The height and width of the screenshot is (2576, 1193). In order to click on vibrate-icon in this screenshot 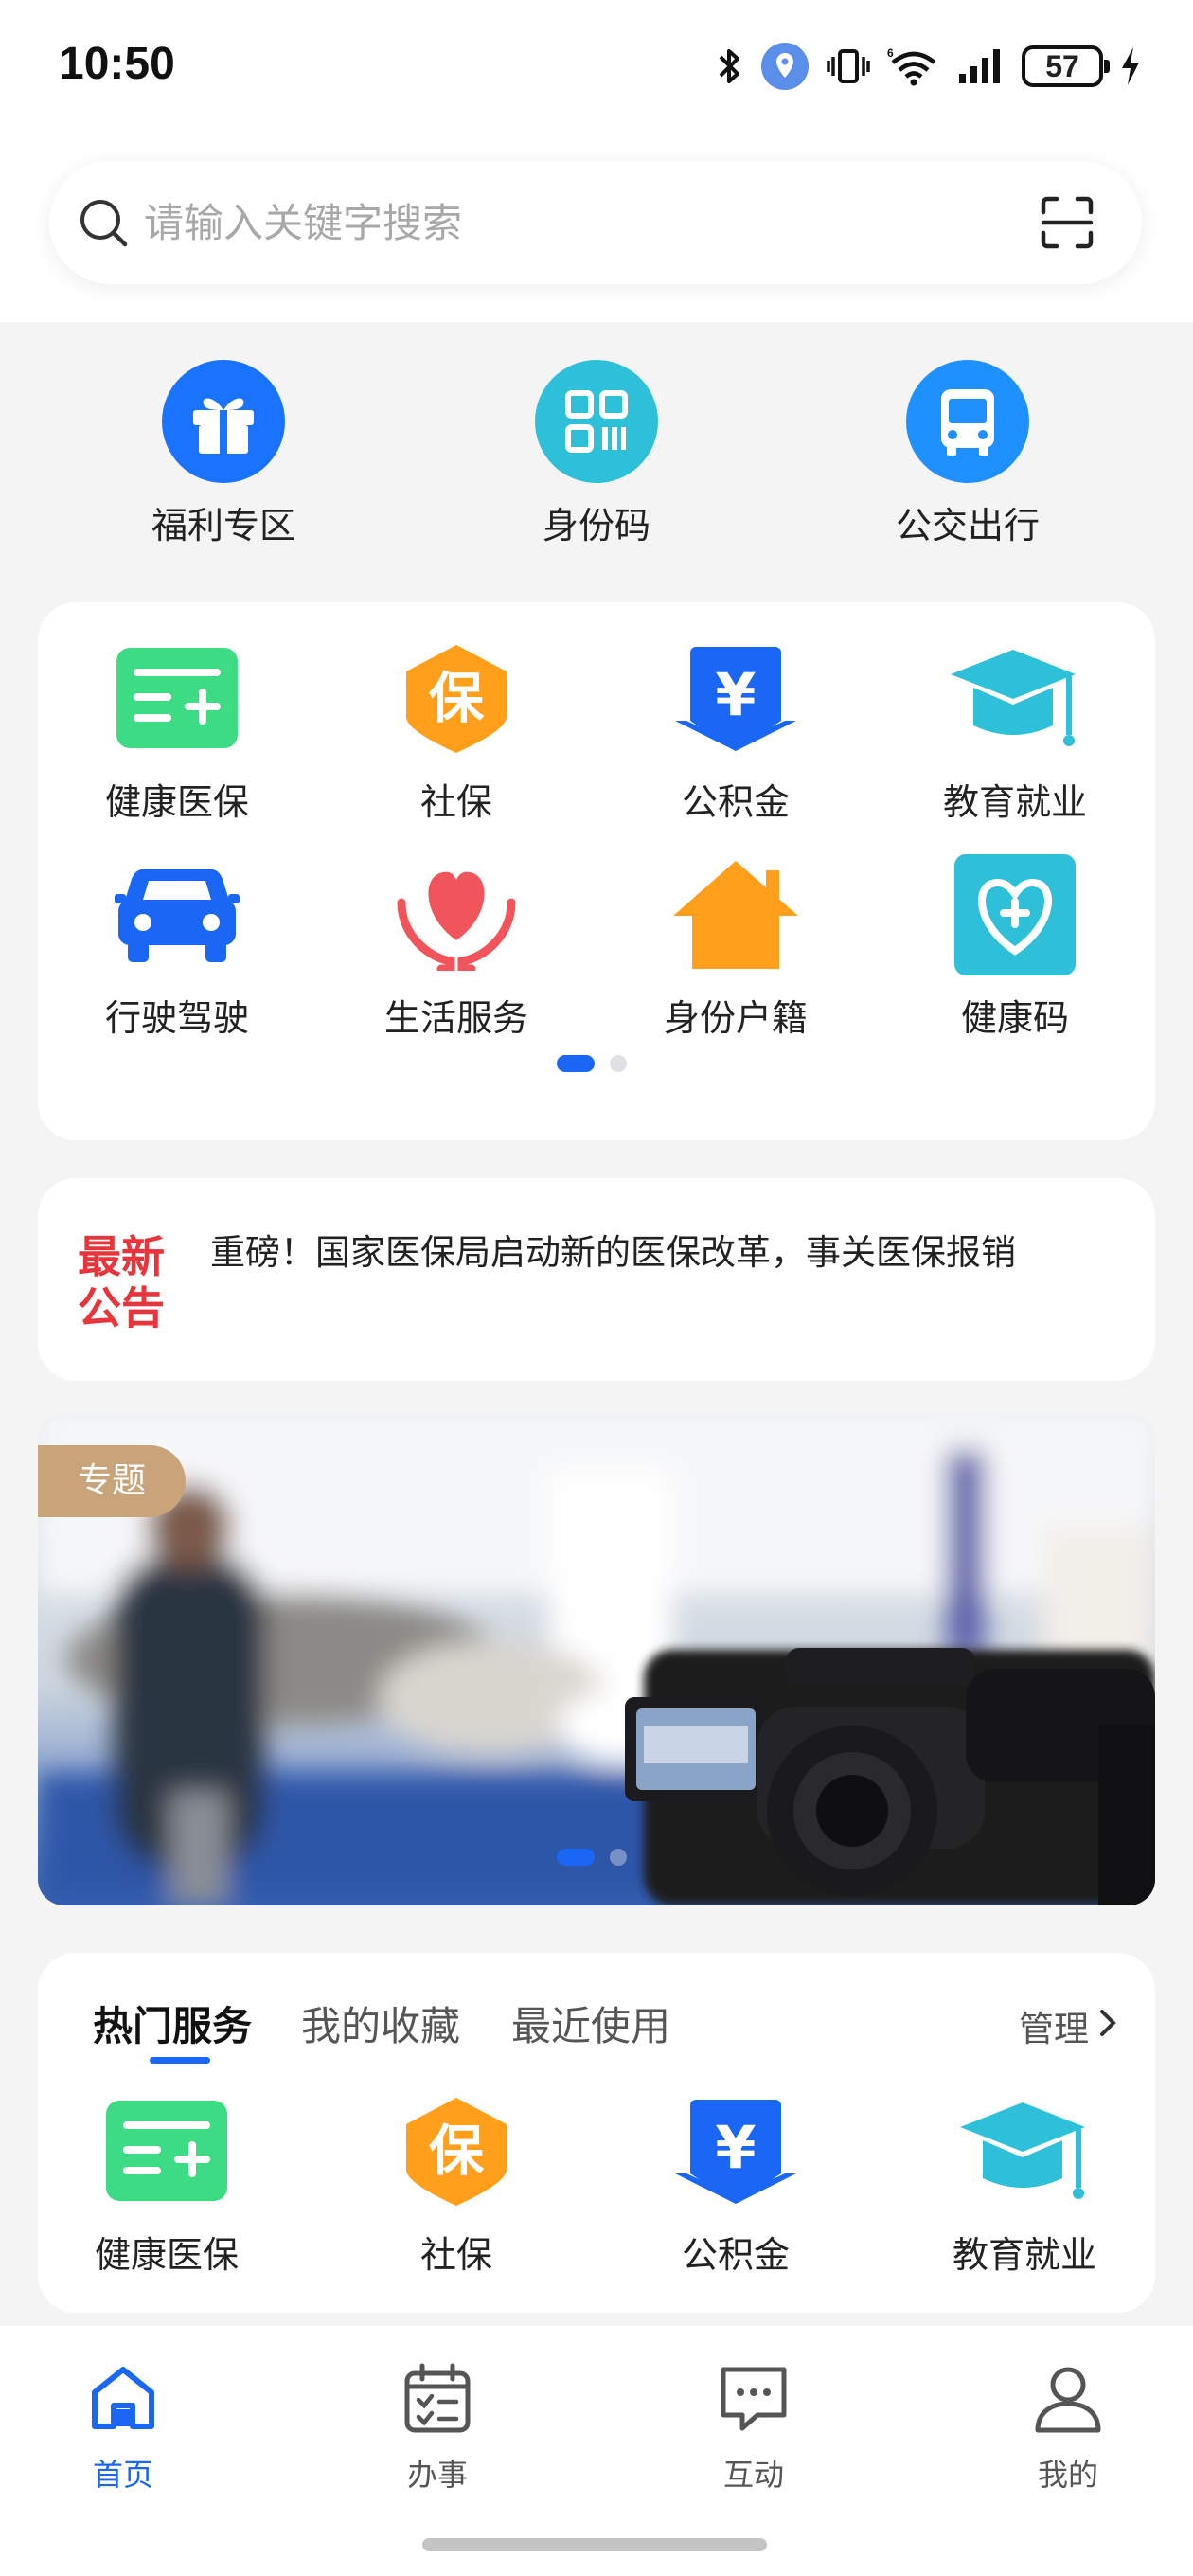, I will do `click(848, 66)`.